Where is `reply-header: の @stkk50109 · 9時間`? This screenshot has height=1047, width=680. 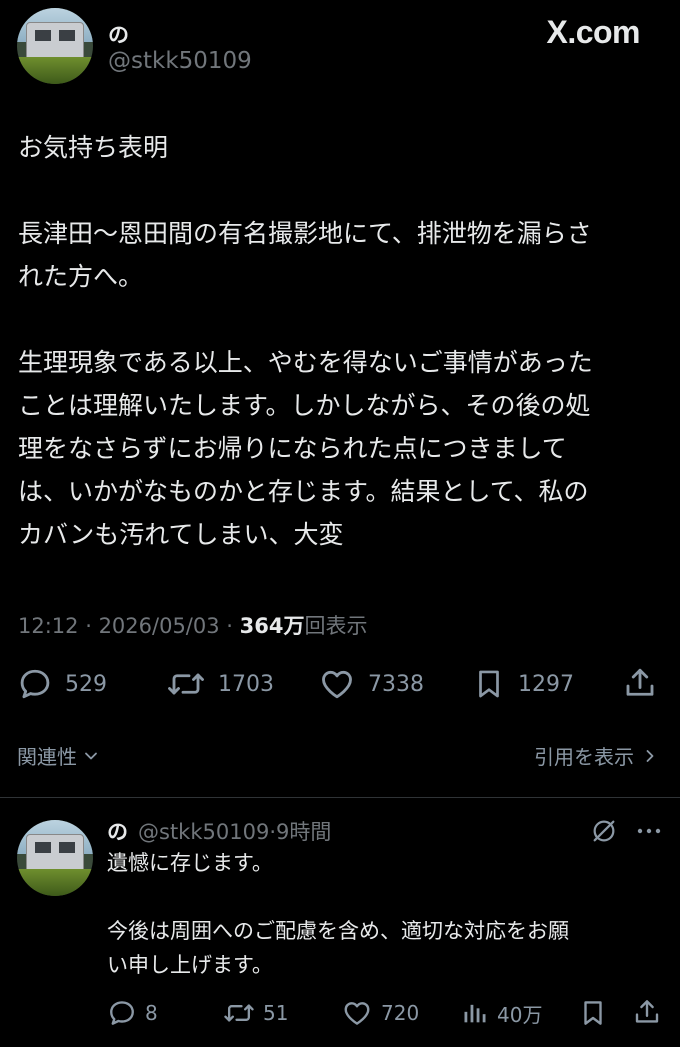 reply-header: の @stkk50109 · 9時間 is located at coordinates (219, 831).